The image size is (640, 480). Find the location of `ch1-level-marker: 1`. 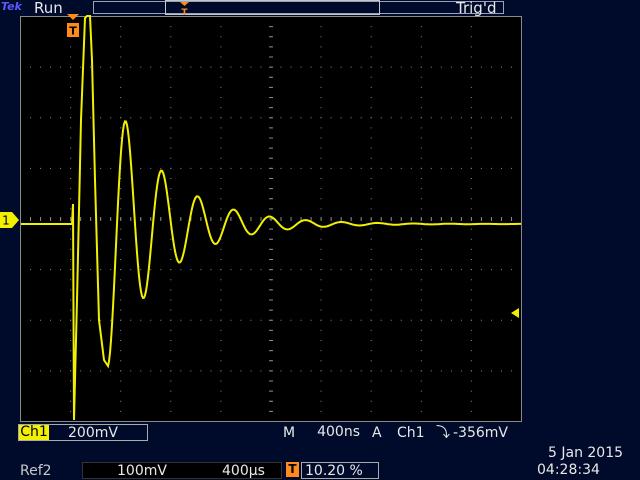

ch1-level-marker: 1 is located at coordinates (10, 222).